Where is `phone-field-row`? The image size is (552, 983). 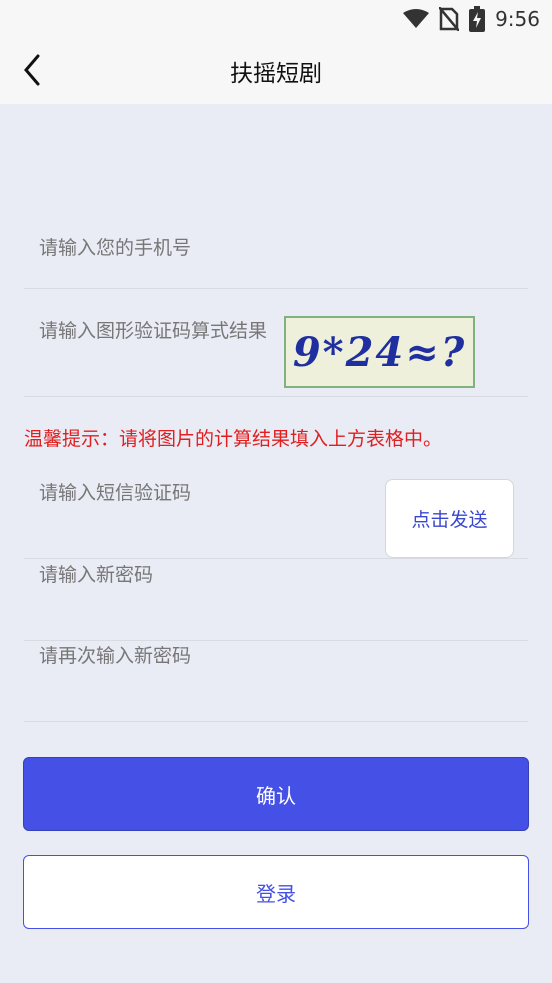 phone-field-row is located at coordinates (276, 248).